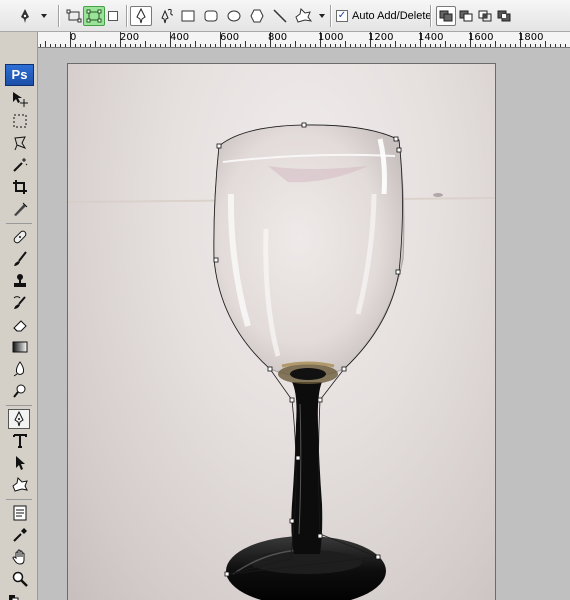 The image size is (570, 600). Describe the element at coordinates (331, 37) in the screenshot. I see `ruler-label: 1000` at that location.